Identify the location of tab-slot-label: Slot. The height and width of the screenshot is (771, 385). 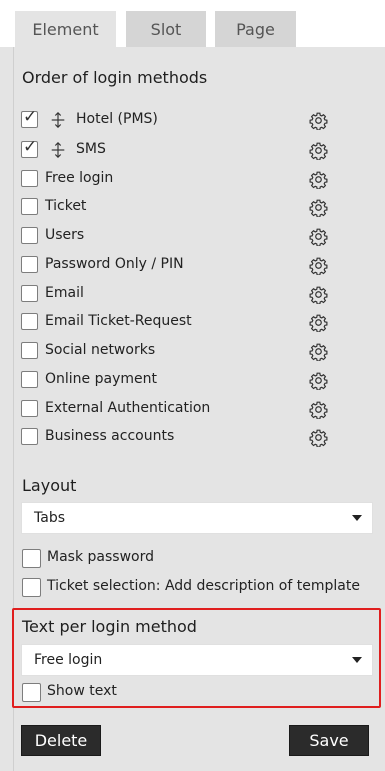
(166, 29).